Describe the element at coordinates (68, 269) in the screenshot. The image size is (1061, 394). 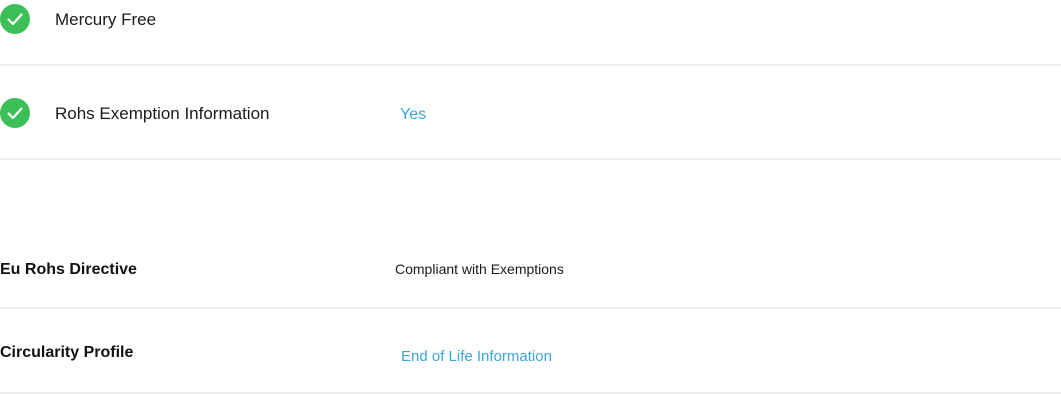
I see `attribute-label-eu-rohs-directive: Eu Rohs Directive` at that location.